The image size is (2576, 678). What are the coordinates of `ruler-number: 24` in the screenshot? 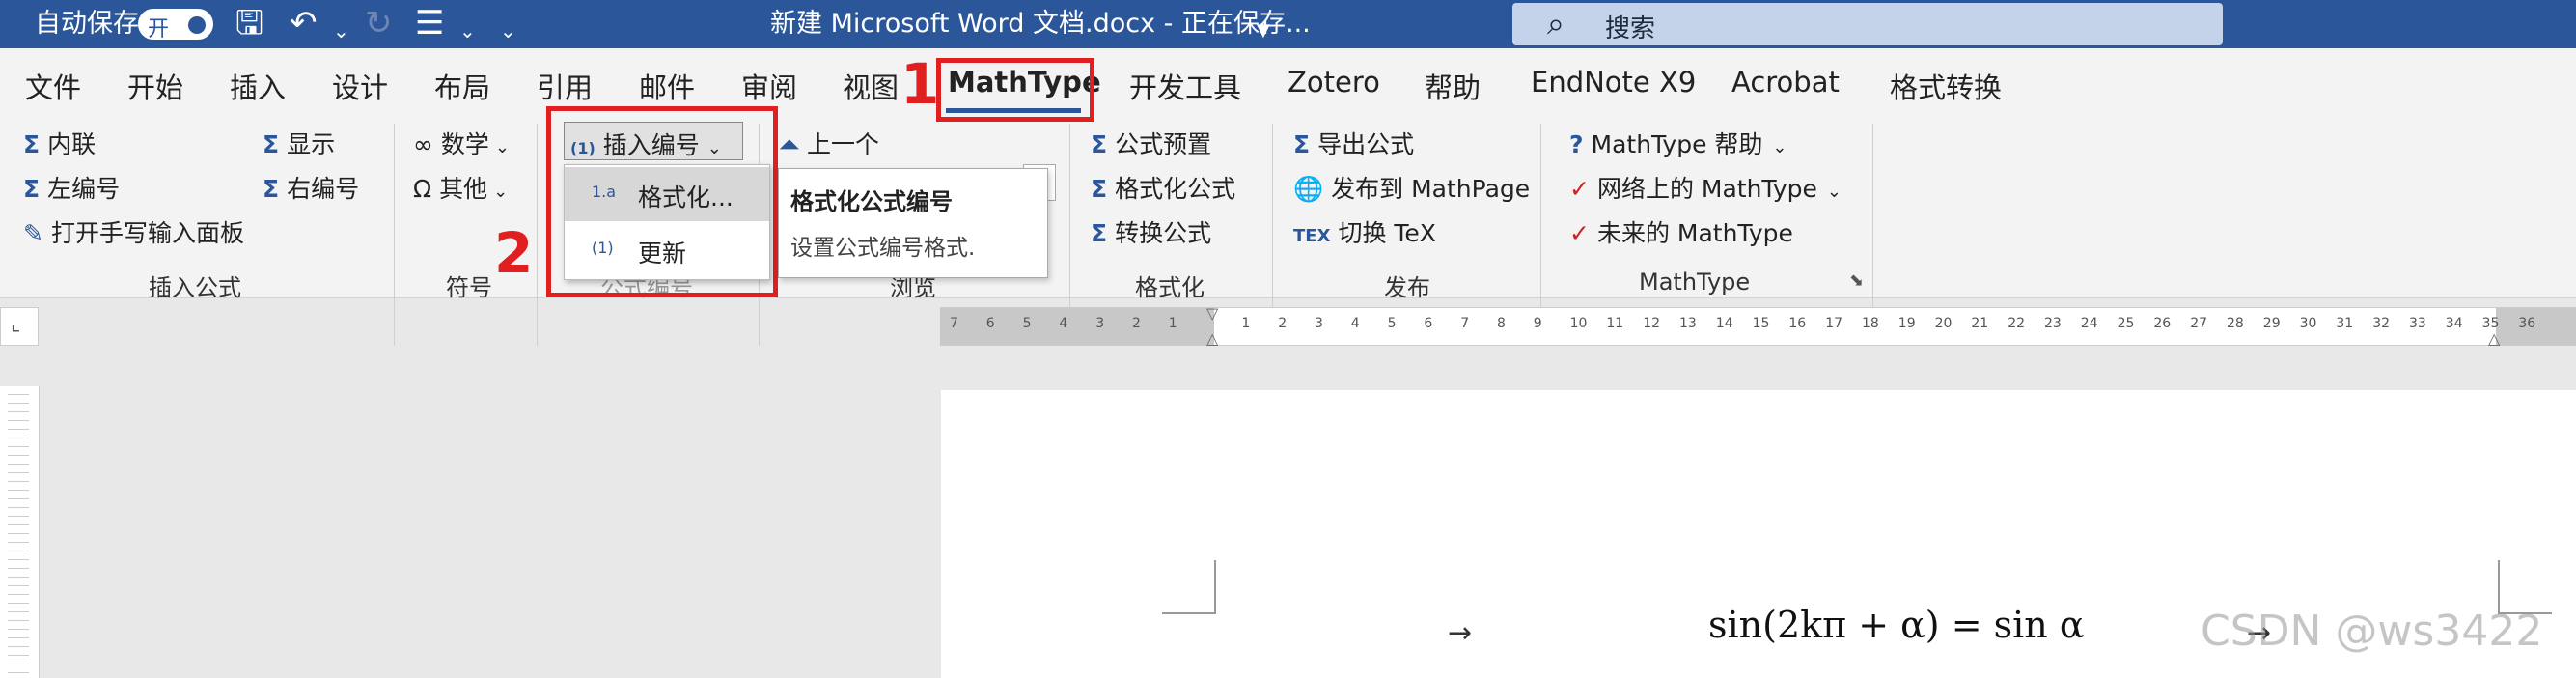 It's located at (2089, 324).